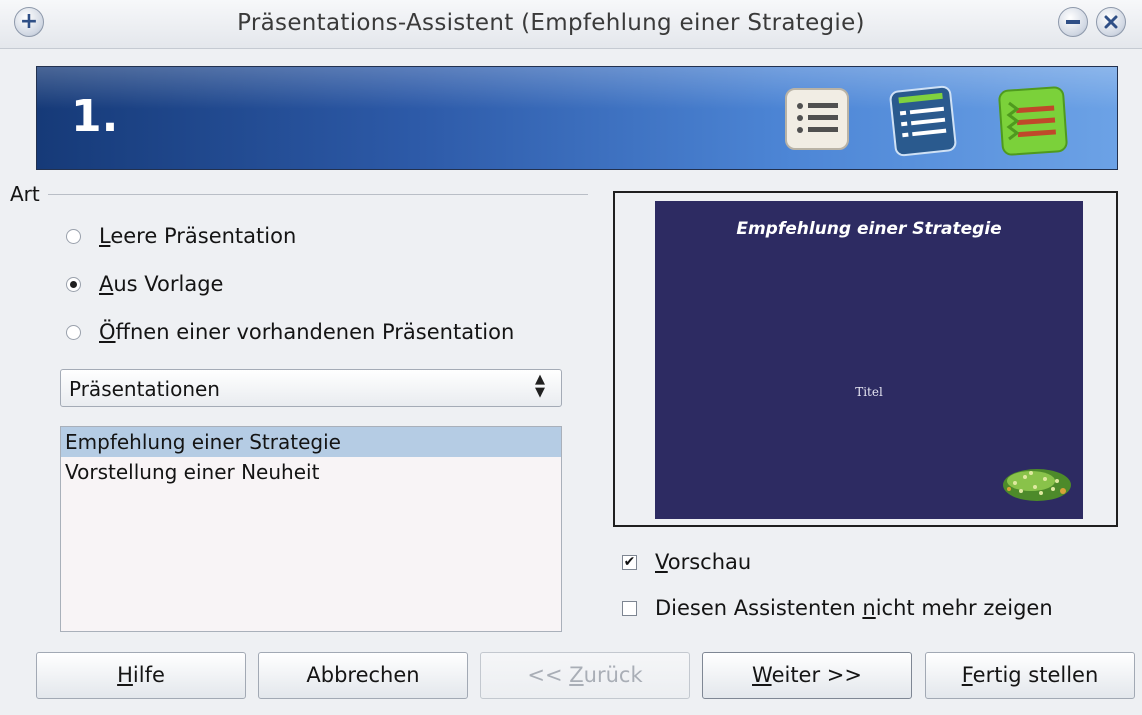  I want to click on radio-open-existing: Öffnen einer vorhandenen Präsentation, so click(290, 332).